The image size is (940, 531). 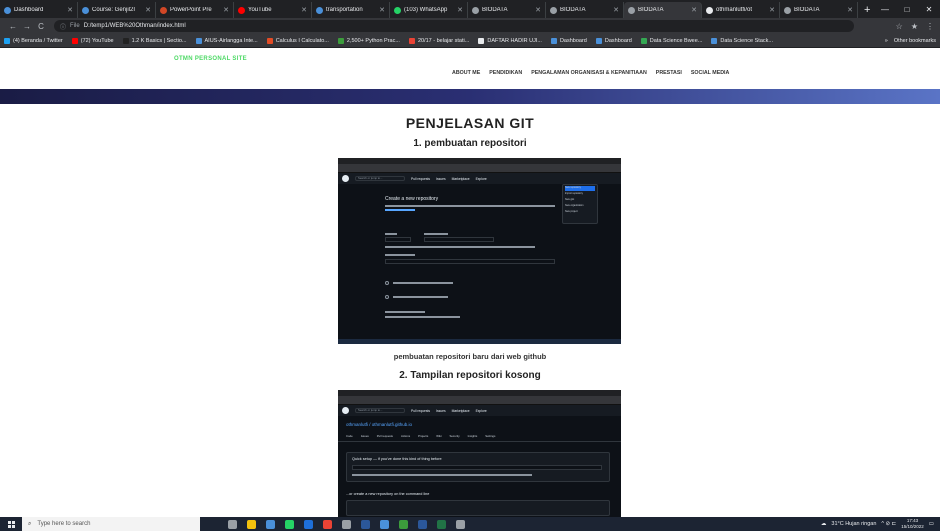 What do you see at coordinates (915, 41) in the screenshot?
I see `other-bookmarks: Other bookmarks` at bounding box center [915, 41].